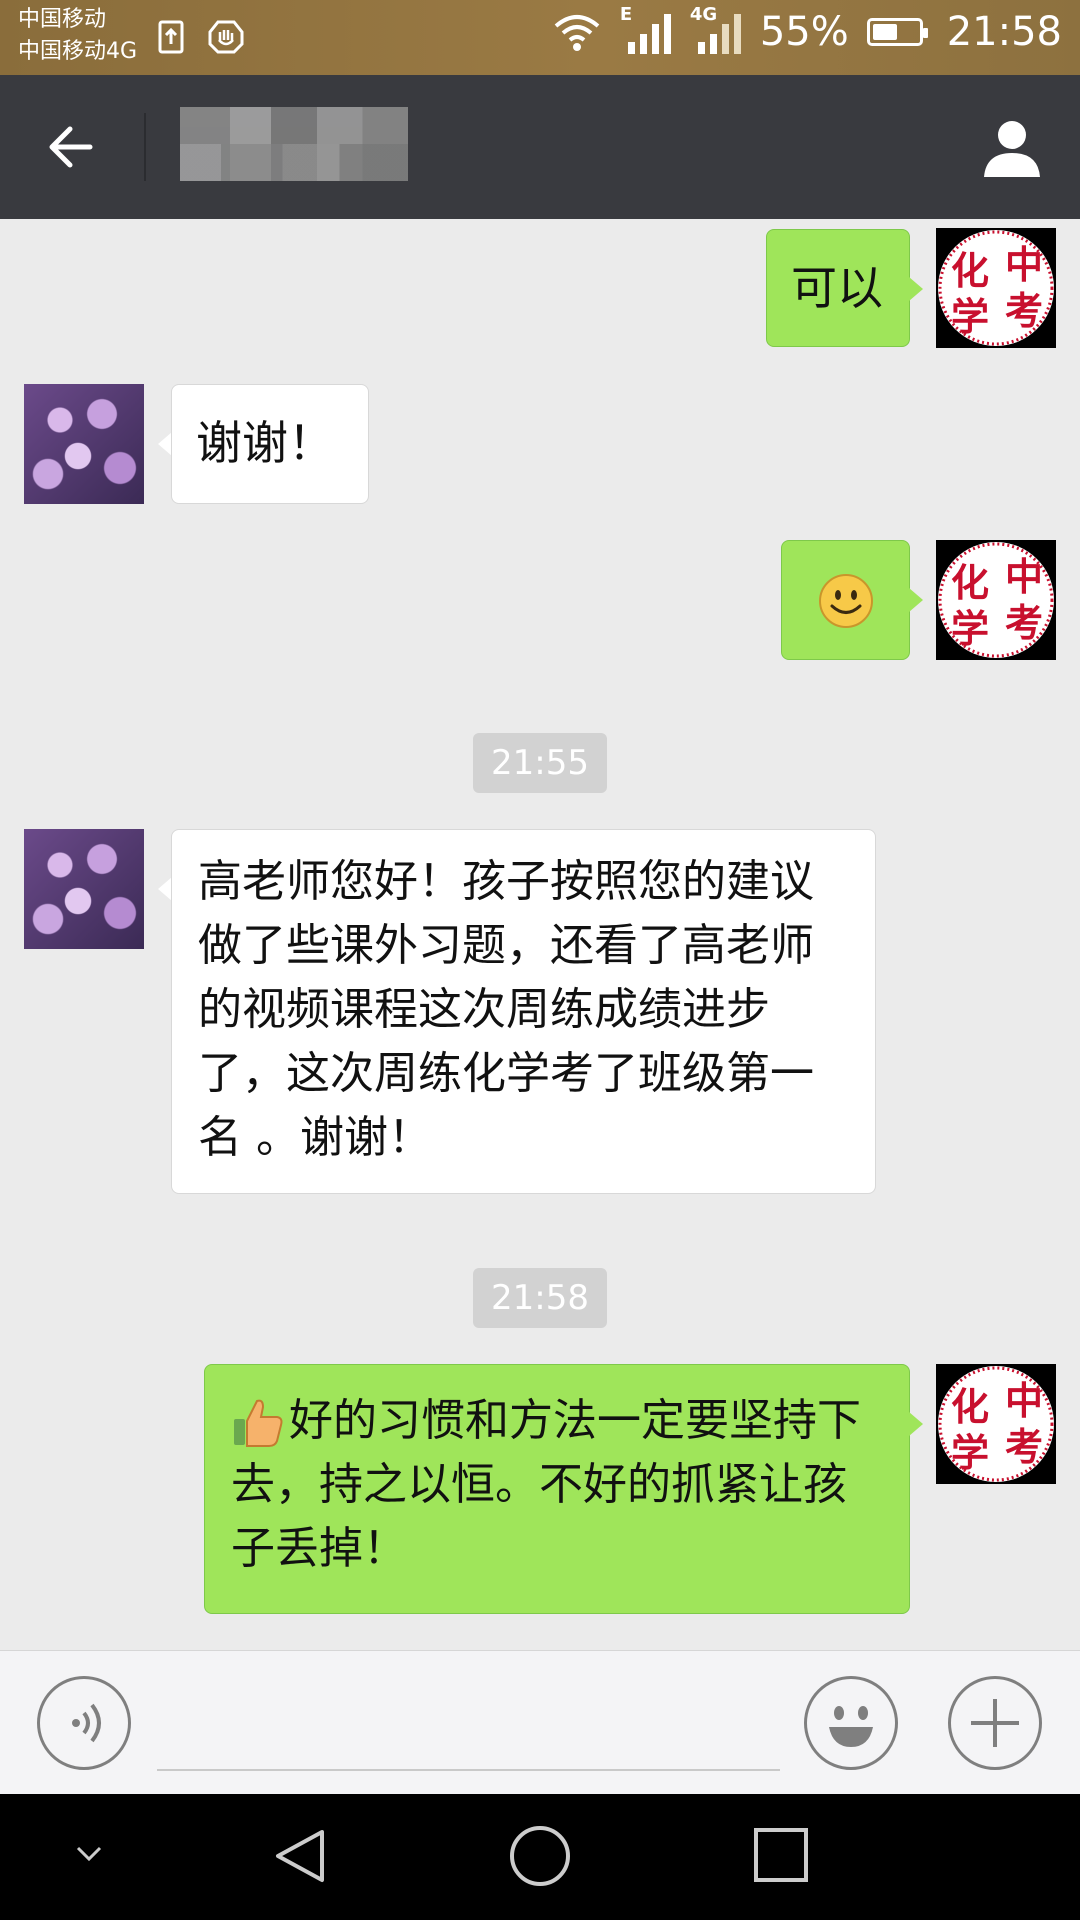 The width and height of the screenshot is (1080, 1920). Describe the element at coordinates (540, 37) in the screenshot. I see `status-bar: 中国移动 中国移动4G E 4G 55% 21:58` at that location.